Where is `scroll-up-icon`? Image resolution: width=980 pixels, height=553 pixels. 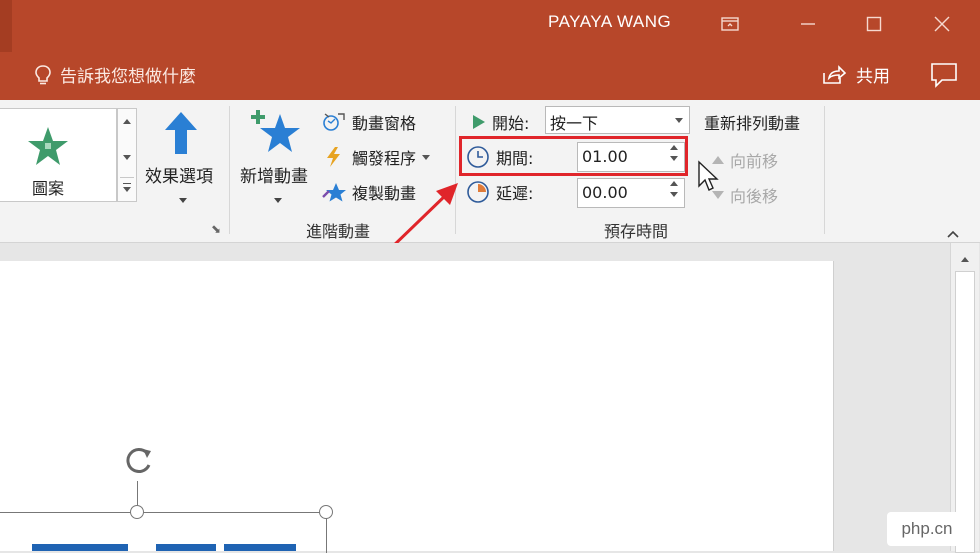
scroll-up-icon is located at coordinates (965, 259).